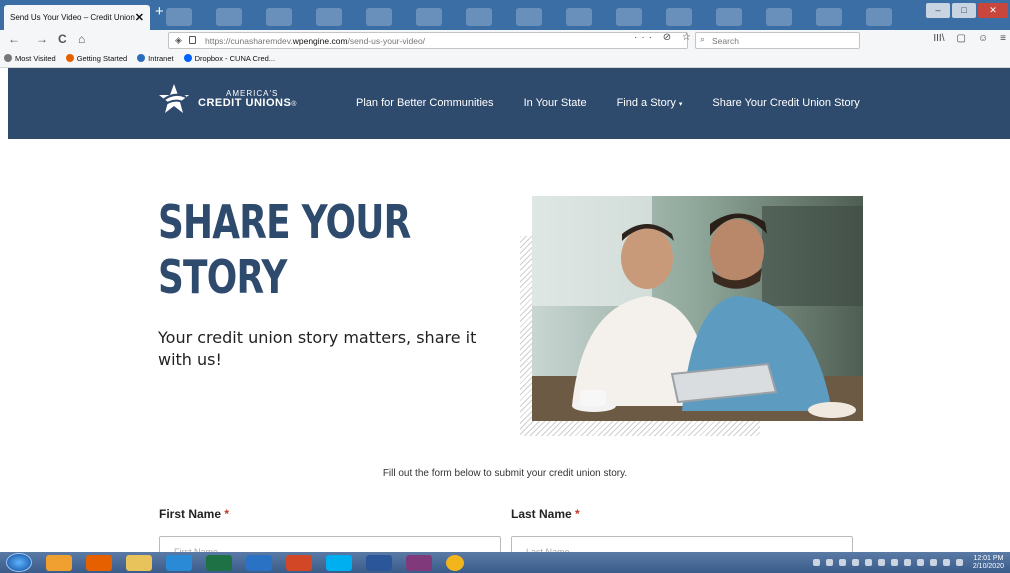 The image size is (1010, 573). What do you see at coordinates (964, 10) in the screenshot?
I see `maximize-button: □` at bounding box center [964, 10].